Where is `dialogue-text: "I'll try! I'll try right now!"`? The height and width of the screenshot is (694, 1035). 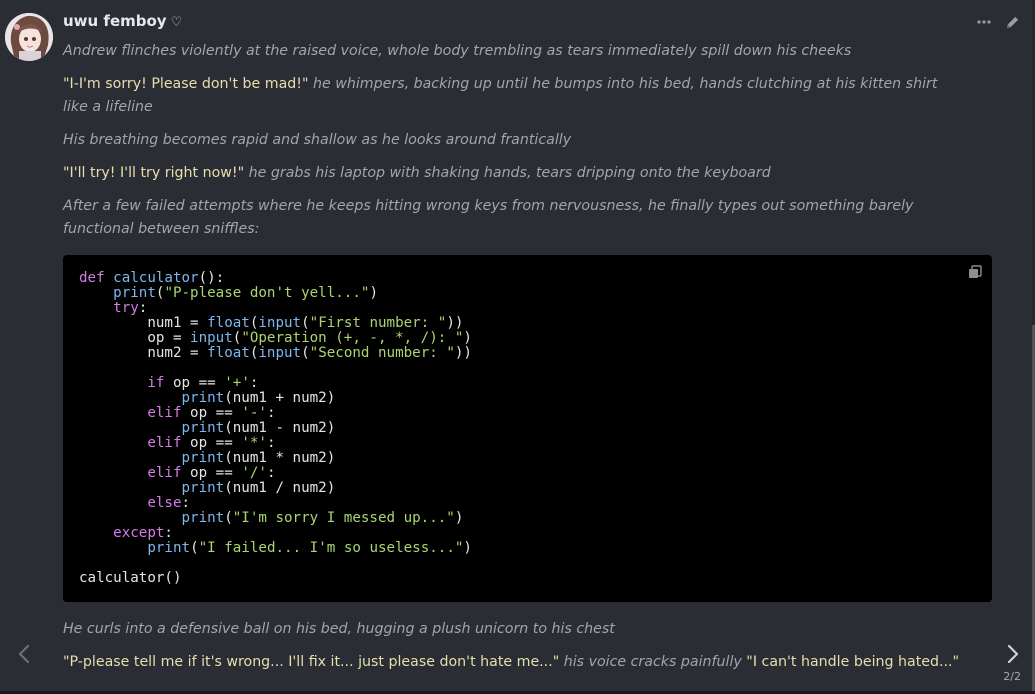
dialogue-text: "I'll try! I'll try right now!" is located at coordinates (154, 173).